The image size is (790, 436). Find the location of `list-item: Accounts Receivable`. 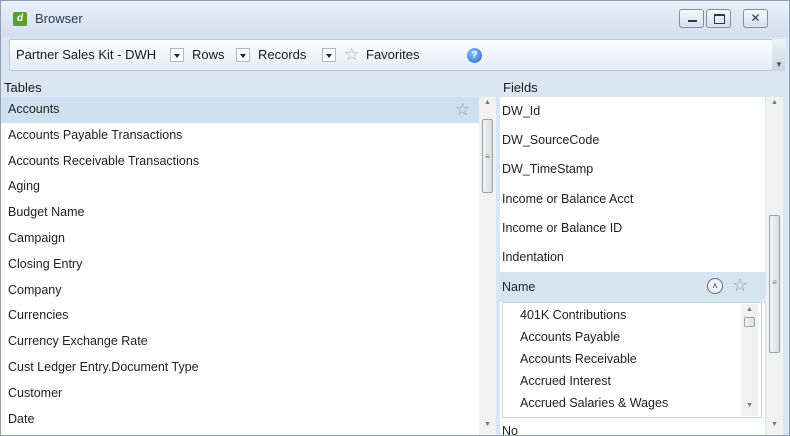

list-item: Accounts Receivable is located at coordinates (578, 359).